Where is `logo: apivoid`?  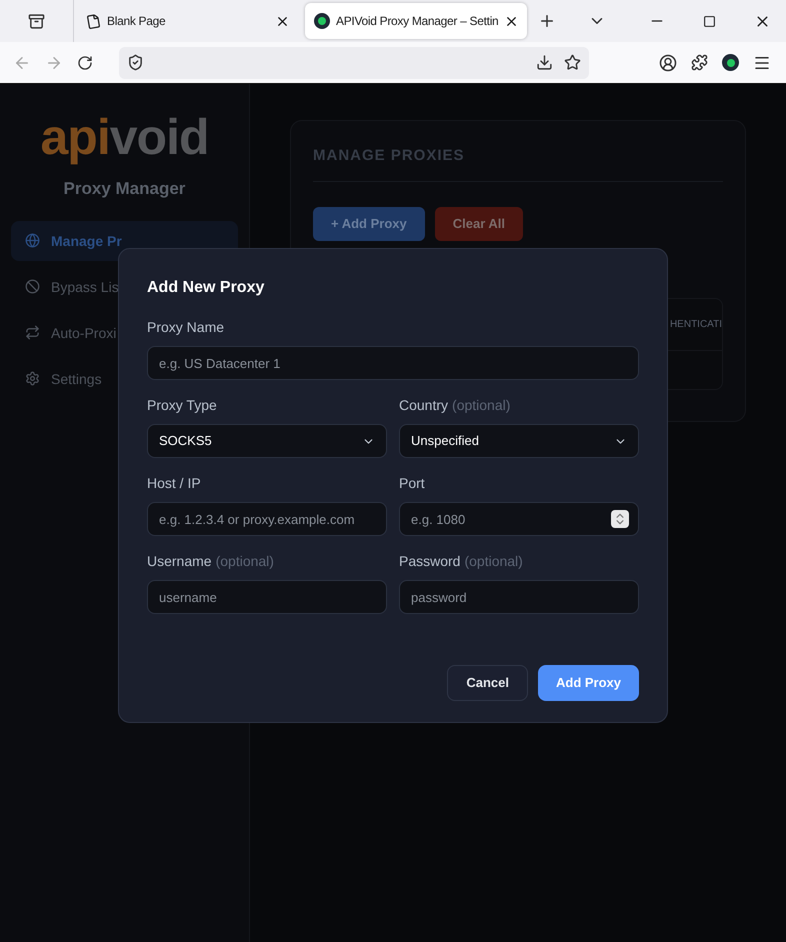 logo: apivoid is located at coordinates (124, 137).